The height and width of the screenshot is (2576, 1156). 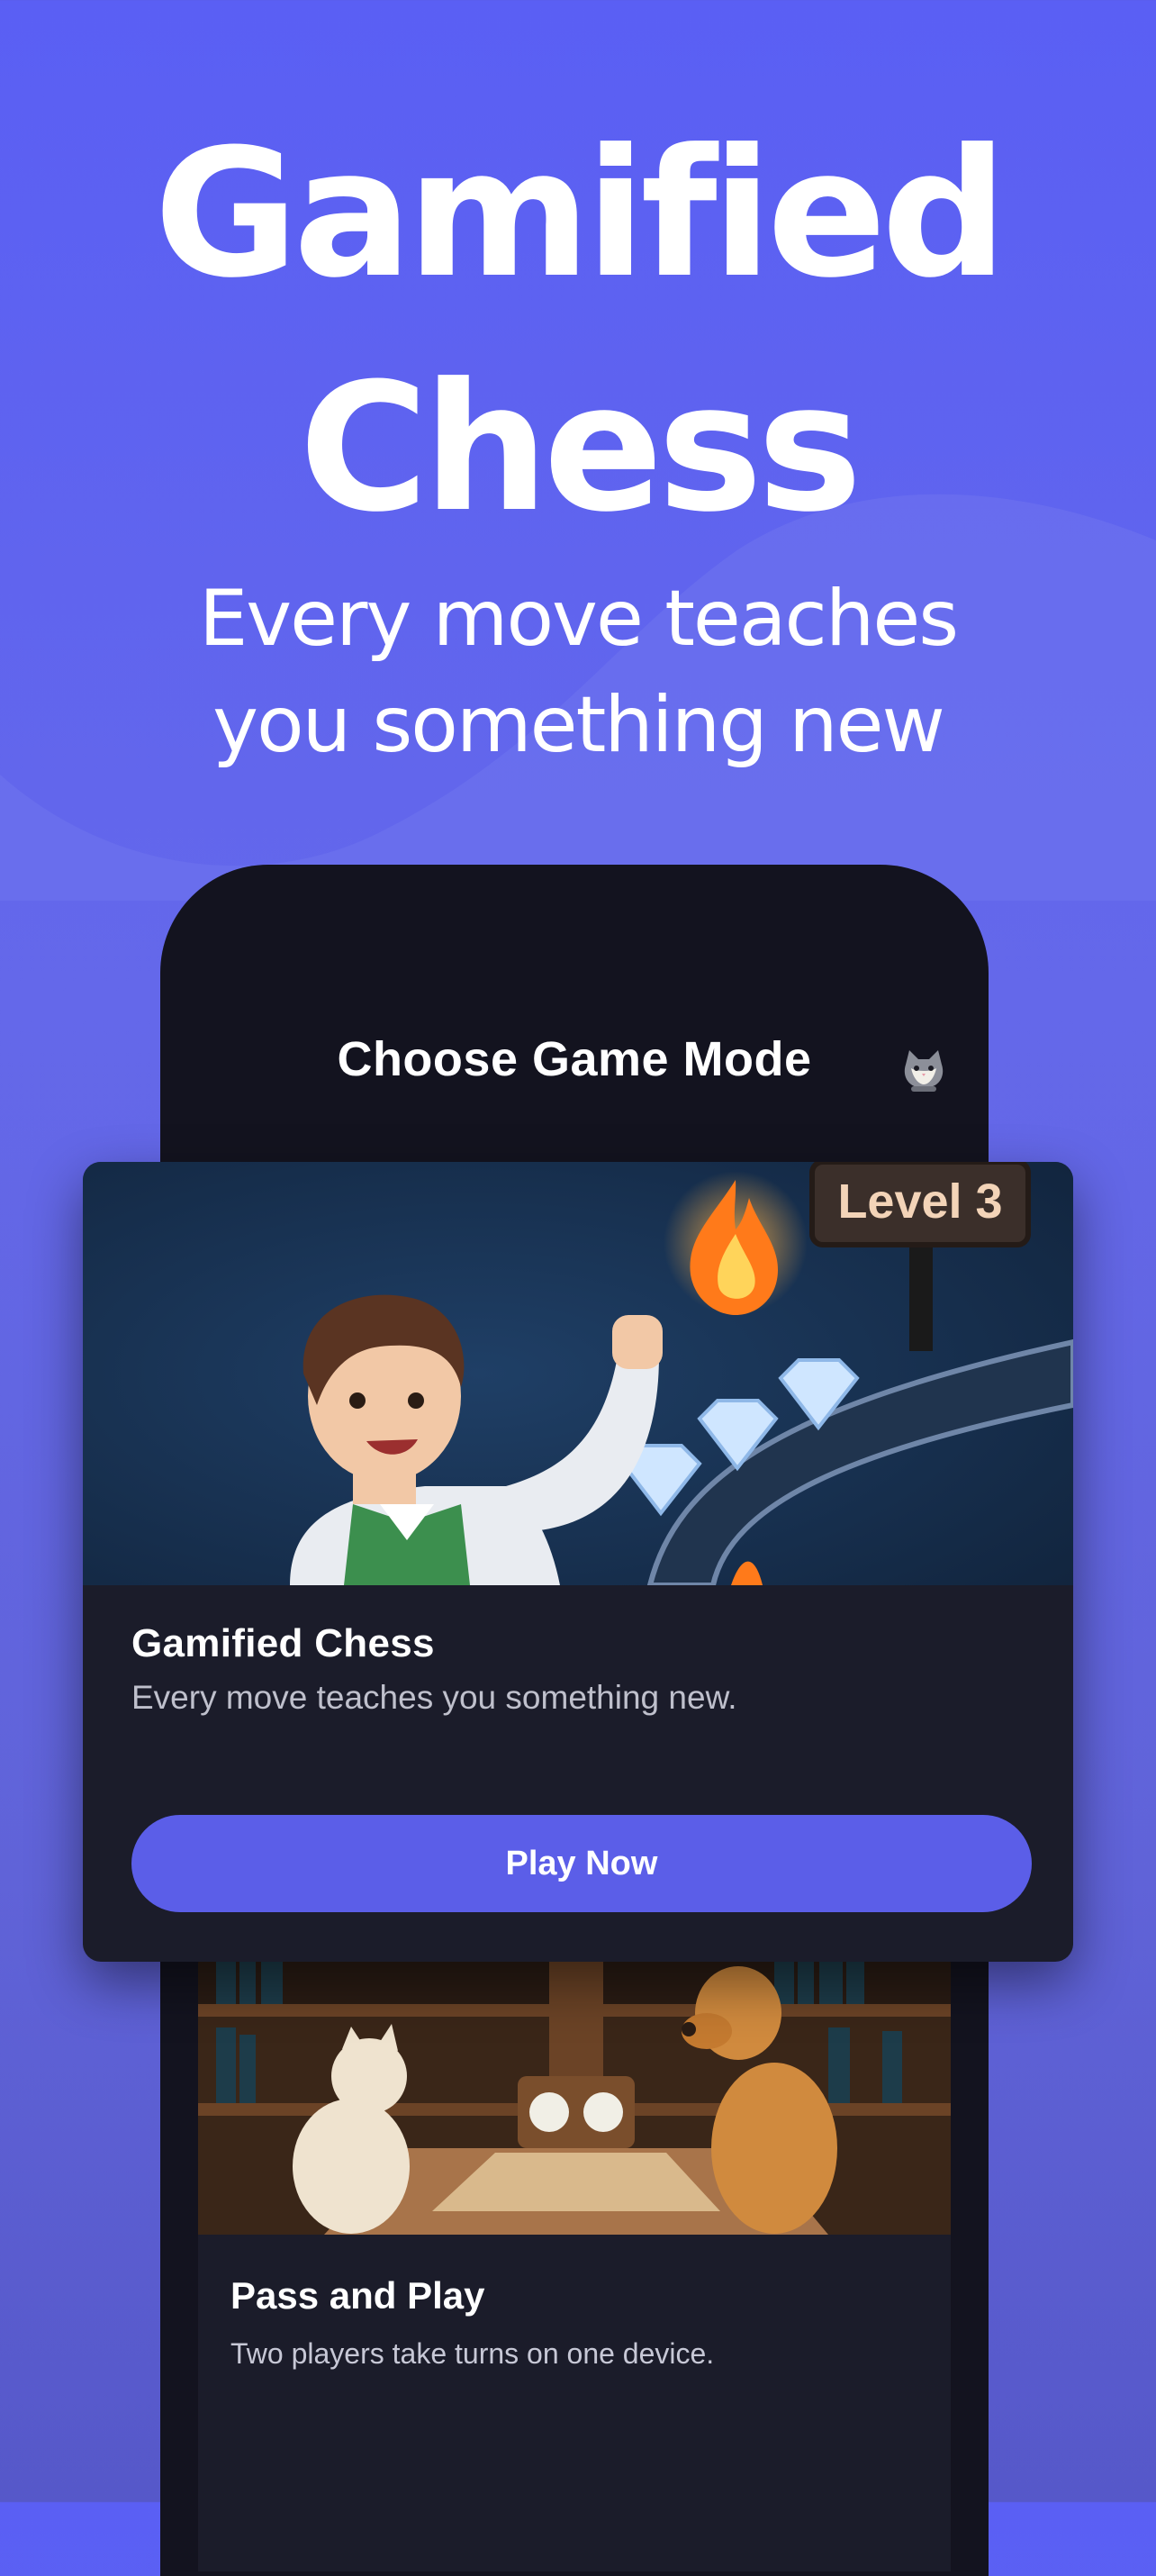 I want to click on pass-and-play-description: Two players take turns on one device., so click(x=472, y=2353).